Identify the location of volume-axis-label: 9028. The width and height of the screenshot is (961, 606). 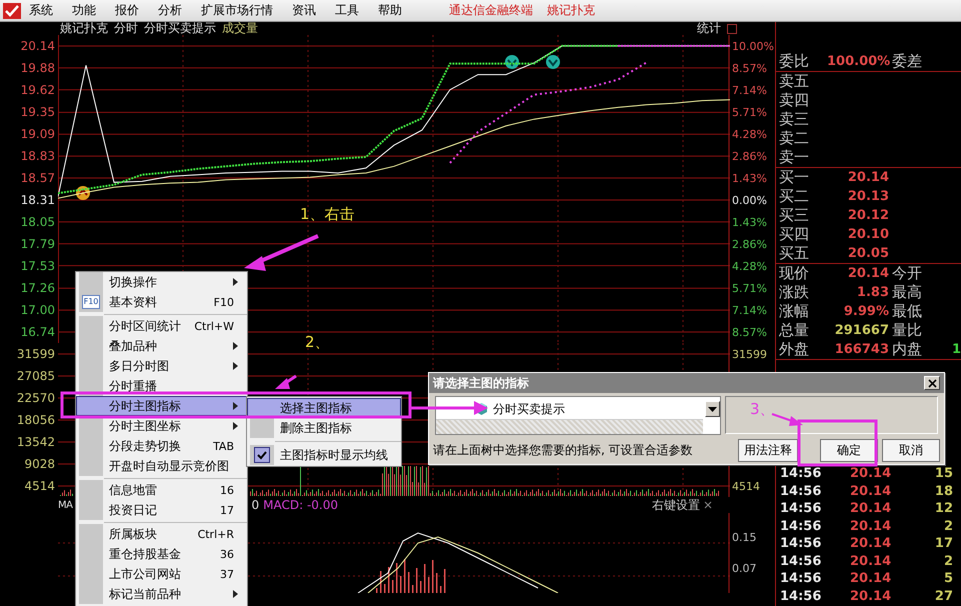
(39, 464).